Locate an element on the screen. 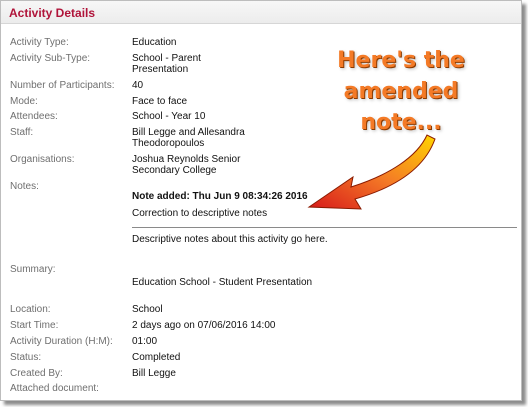 The width and height of the screenshot is (528, 407). panel-title: Activity Details is located at coordinates (52, 13).